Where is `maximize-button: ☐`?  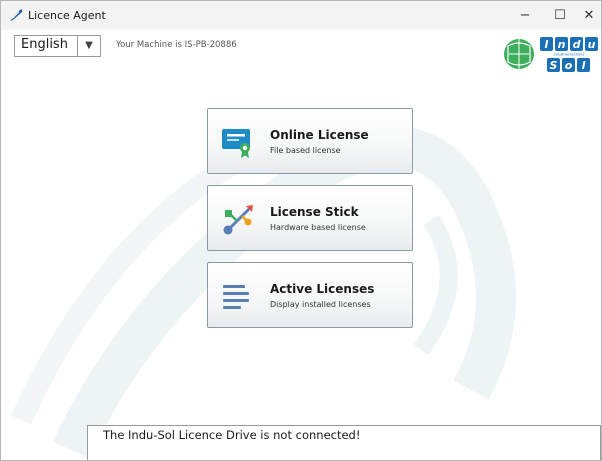
maximize-button: ☐ is located at coordinates (560, 15).